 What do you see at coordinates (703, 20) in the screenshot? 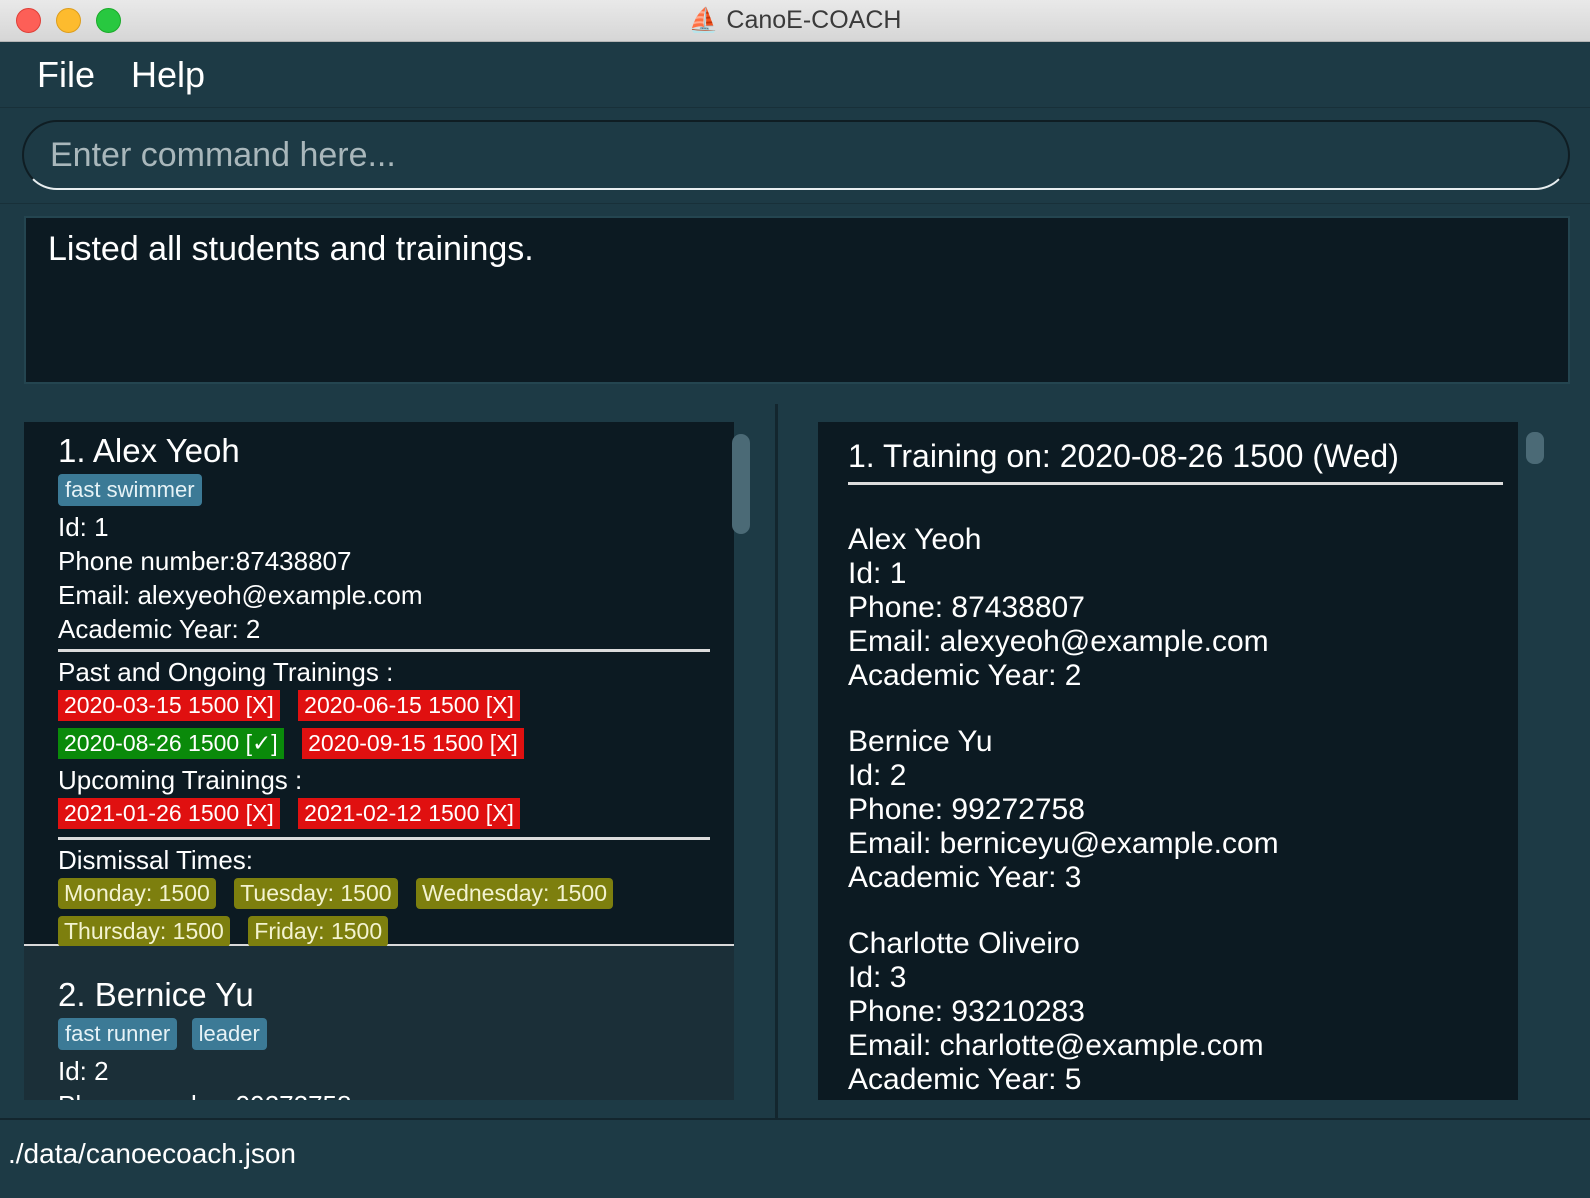
I see `canoe-icon: ⛵` at bounding box center [703, 20].